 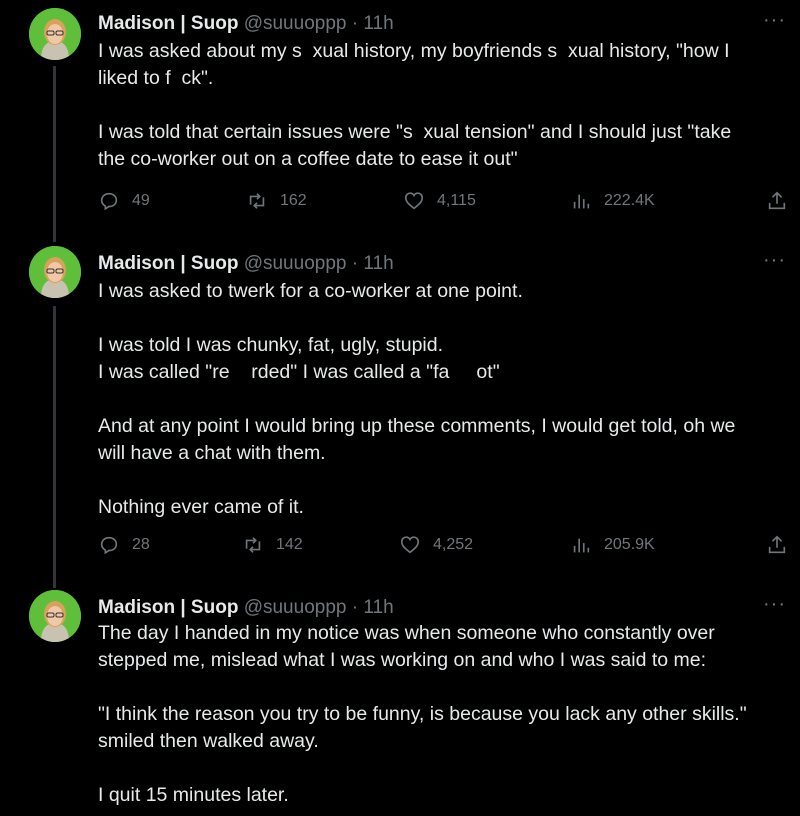 I want to click on reply-count: 28, so click(x=141, y=544).